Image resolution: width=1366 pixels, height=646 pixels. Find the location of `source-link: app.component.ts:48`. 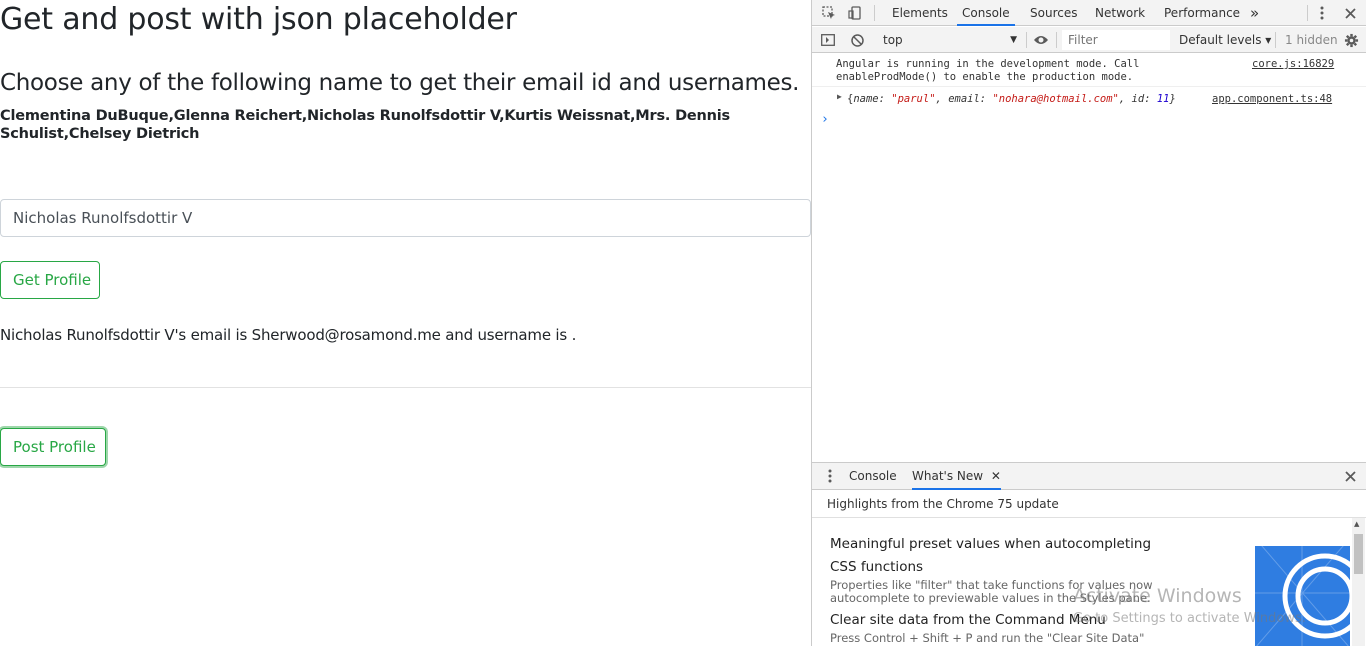

source-link: app.component.ts:48 is located at coordinates (1272, 99).